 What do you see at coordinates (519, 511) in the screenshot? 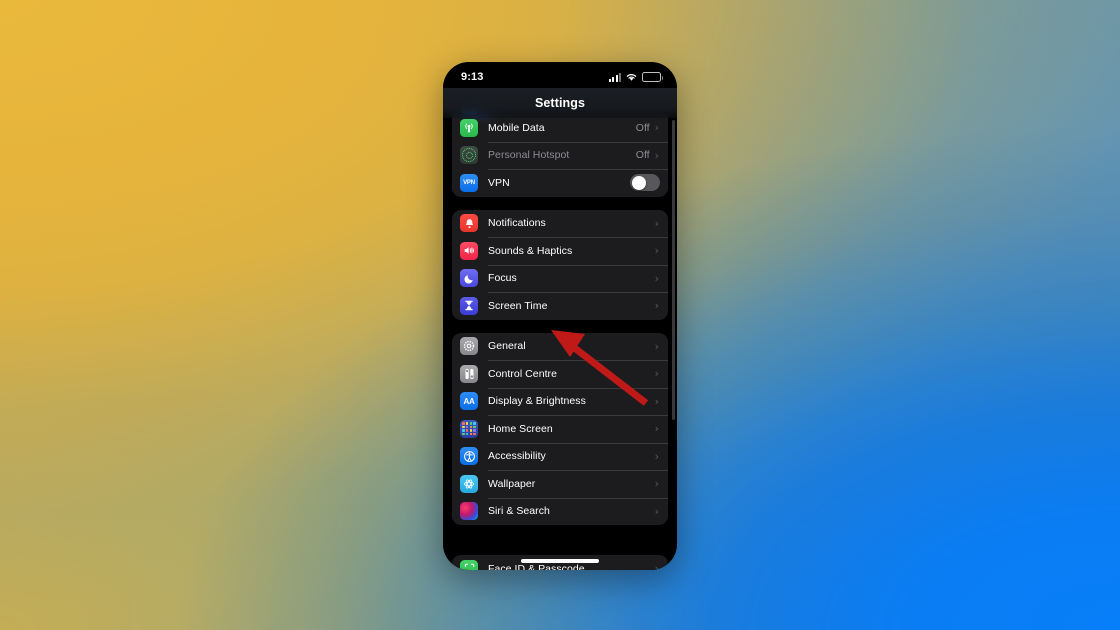
I see `settings-row-label: Siri & Search` at bounding box center [519, 511].